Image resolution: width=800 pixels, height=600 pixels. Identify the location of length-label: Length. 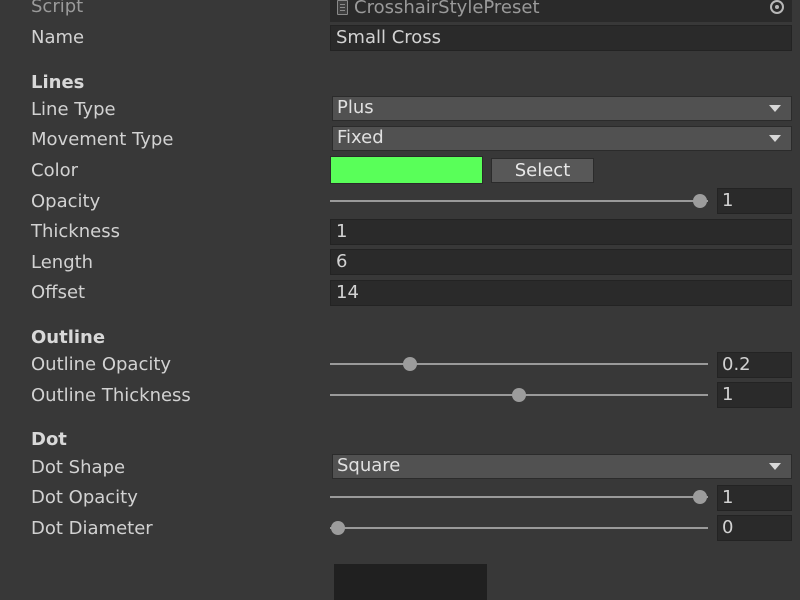
(62, 262).